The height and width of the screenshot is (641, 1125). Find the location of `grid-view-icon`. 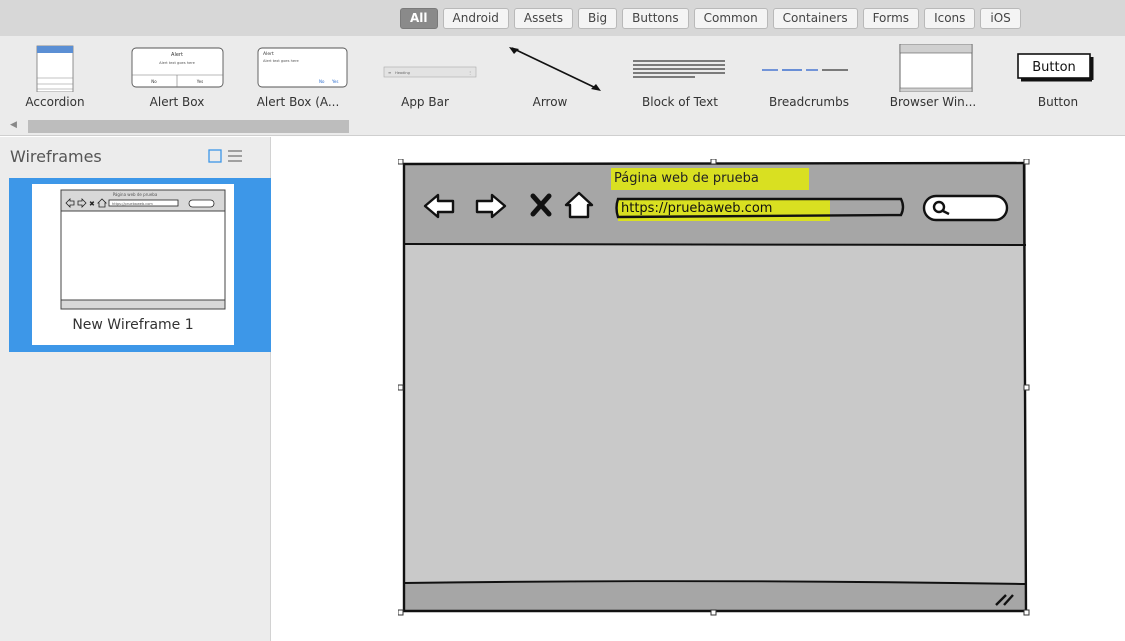

grid-view-icon is located at coordinates (215, 156).